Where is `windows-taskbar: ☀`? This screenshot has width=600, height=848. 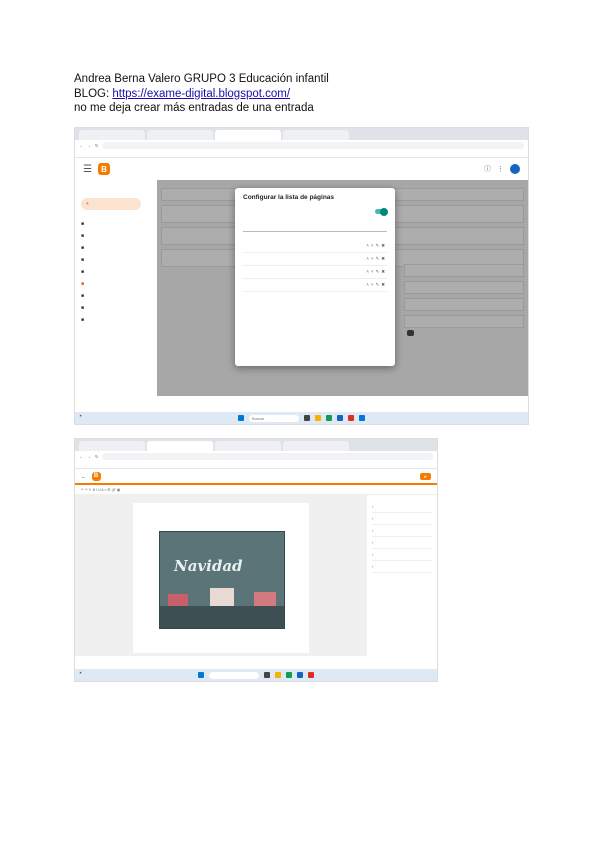 windows-taskbar: ☀ is located at coordinates (256, 675).